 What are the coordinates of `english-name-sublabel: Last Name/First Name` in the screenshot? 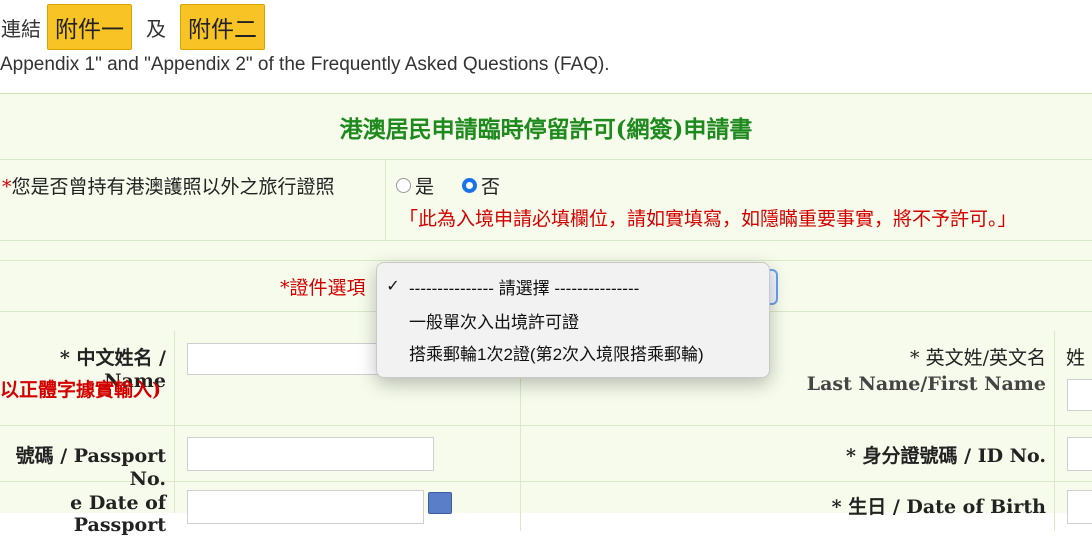 It's located at (926, 384).